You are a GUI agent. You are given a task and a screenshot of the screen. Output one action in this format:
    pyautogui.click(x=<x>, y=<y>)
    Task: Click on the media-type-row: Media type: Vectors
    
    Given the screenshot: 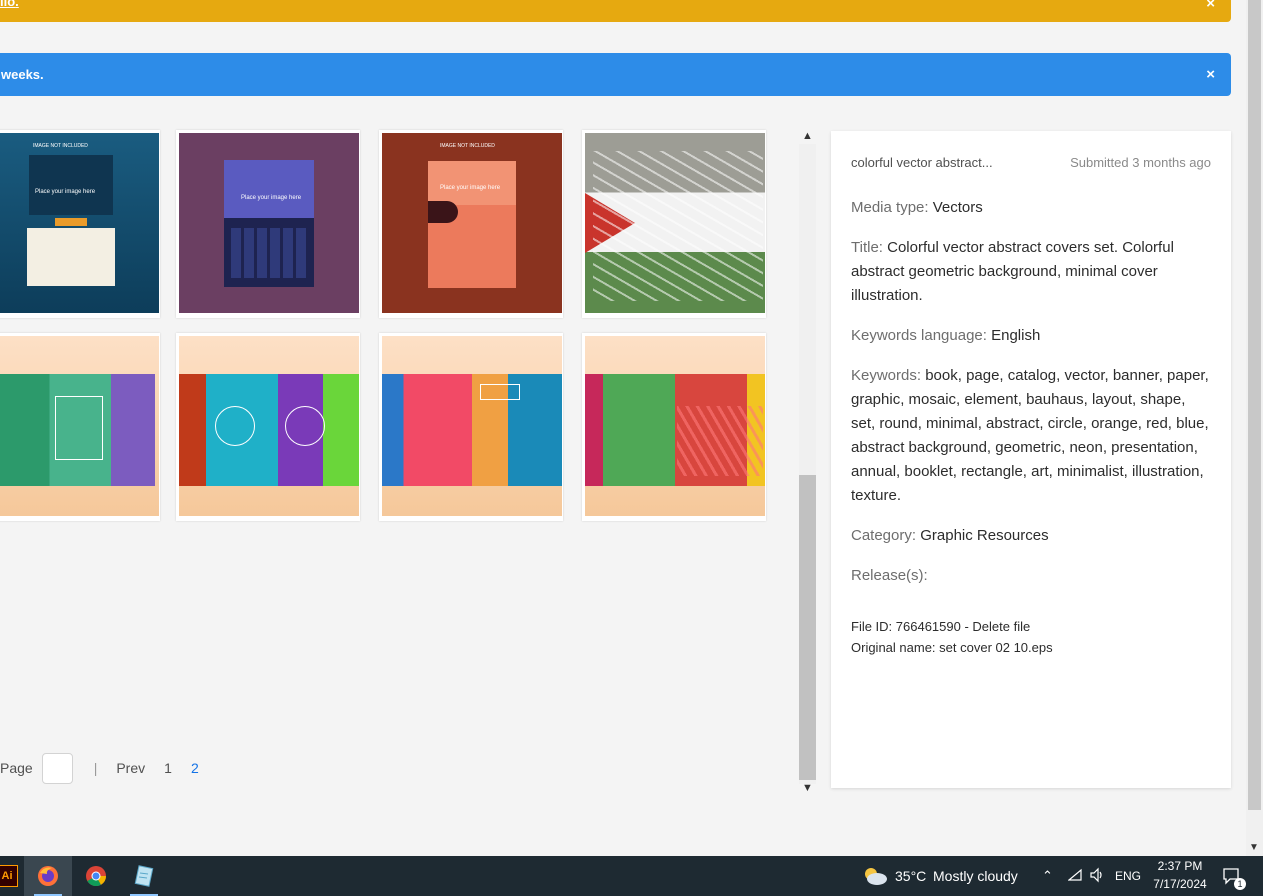 What is the action you would take?
    pyautogui.click(x=917, y=207)
    